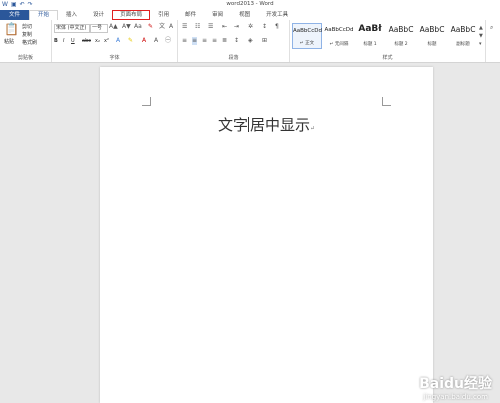 Image resolution: width=500 pixels, height=403 pixels. I want to click on watermark-url: jingyan.baidu.com, so click(455, 397).